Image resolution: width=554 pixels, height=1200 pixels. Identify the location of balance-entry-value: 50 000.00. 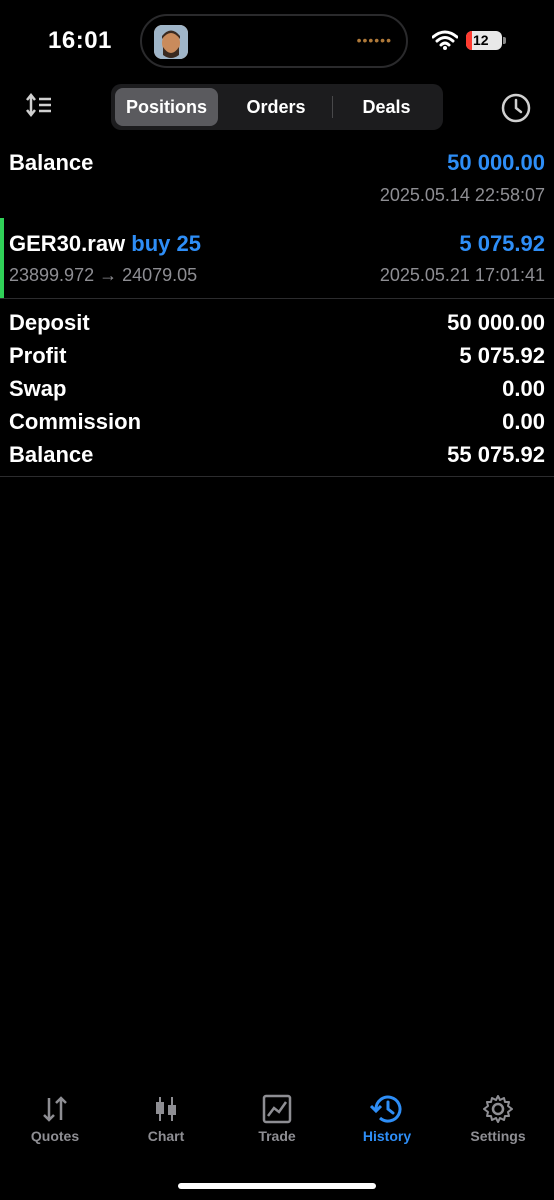
(496, 162).